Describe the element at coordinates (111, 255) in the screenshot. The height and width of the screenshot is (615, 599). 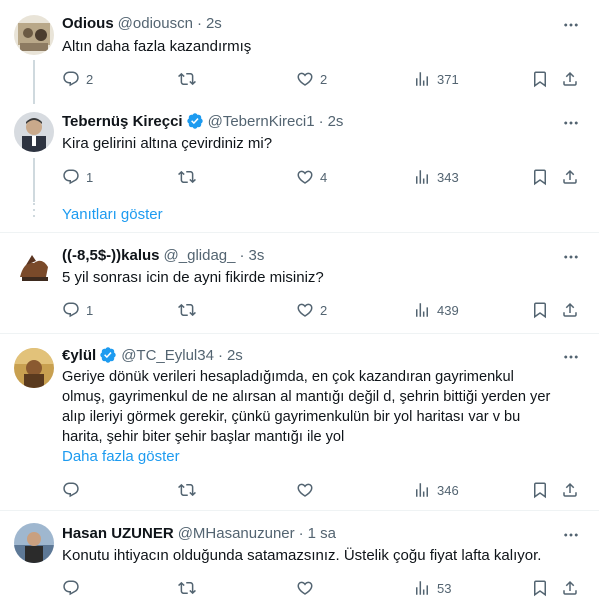
I see `author-name: ((-8,5$-))kalus` at that location.